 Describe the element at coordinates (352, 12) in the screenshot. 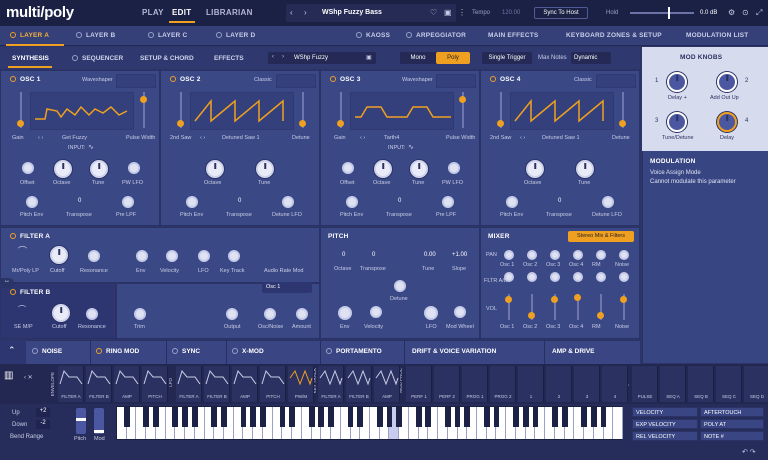

I see `preset-name: WShp Fuzzy Bass` at that location.